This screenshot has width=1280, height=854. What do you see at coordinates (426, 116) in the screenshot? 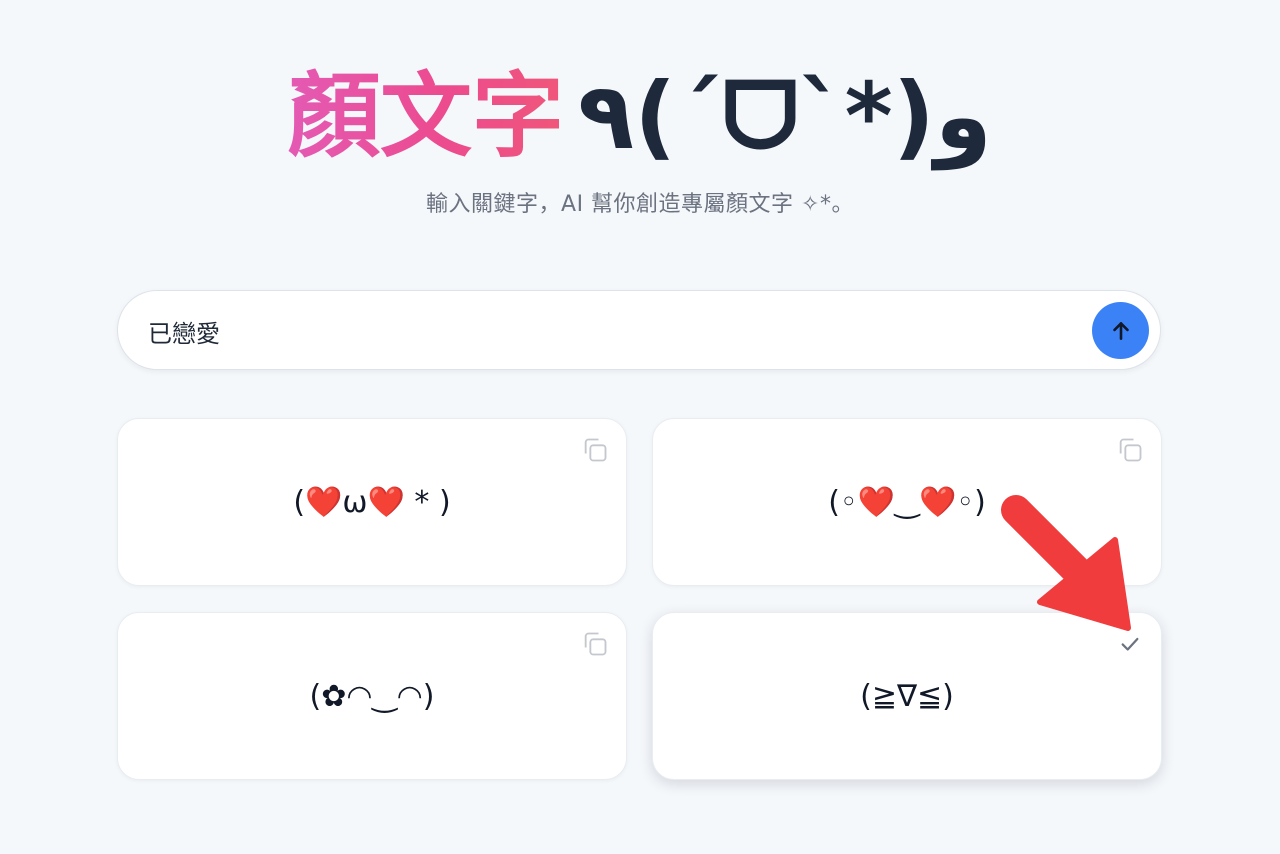
I see `title-text: 顏文字` at bounding box center [426, 116].